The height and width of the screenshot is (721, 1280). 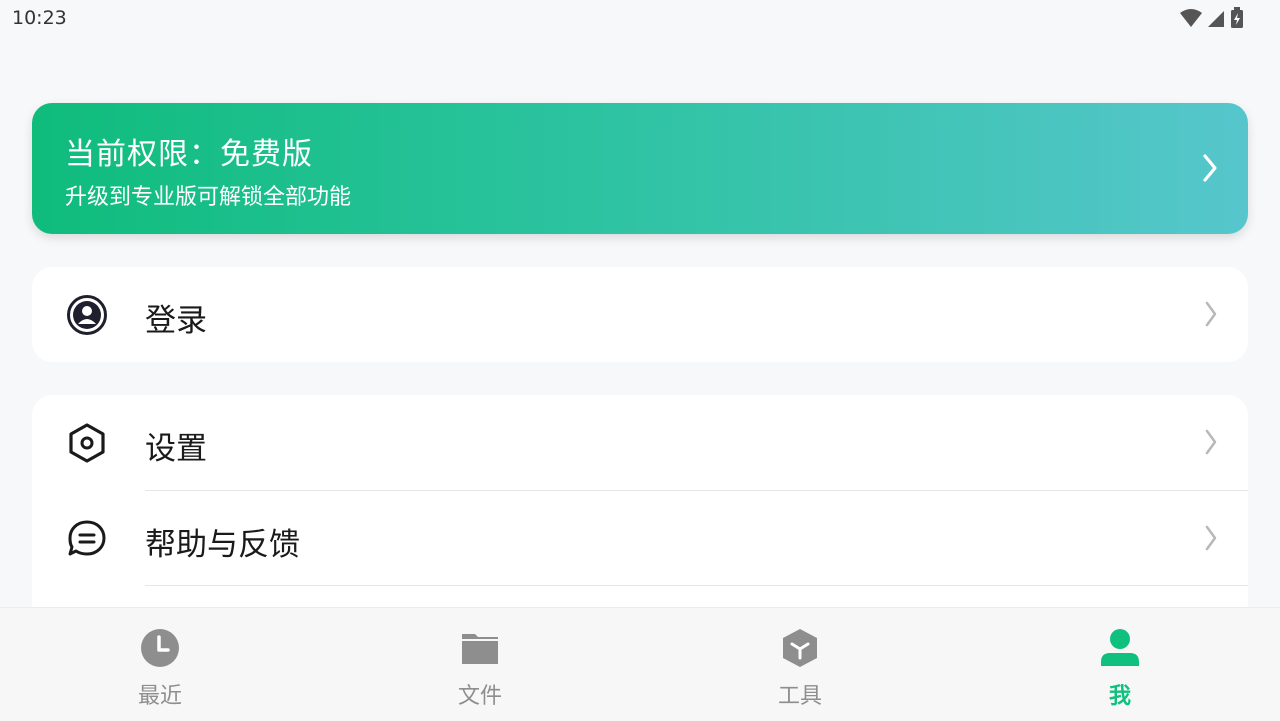 What do you see at coordinates (1216, 19) in the screenshot?
I see `signal-icon` at bounding box center [1216, 19].